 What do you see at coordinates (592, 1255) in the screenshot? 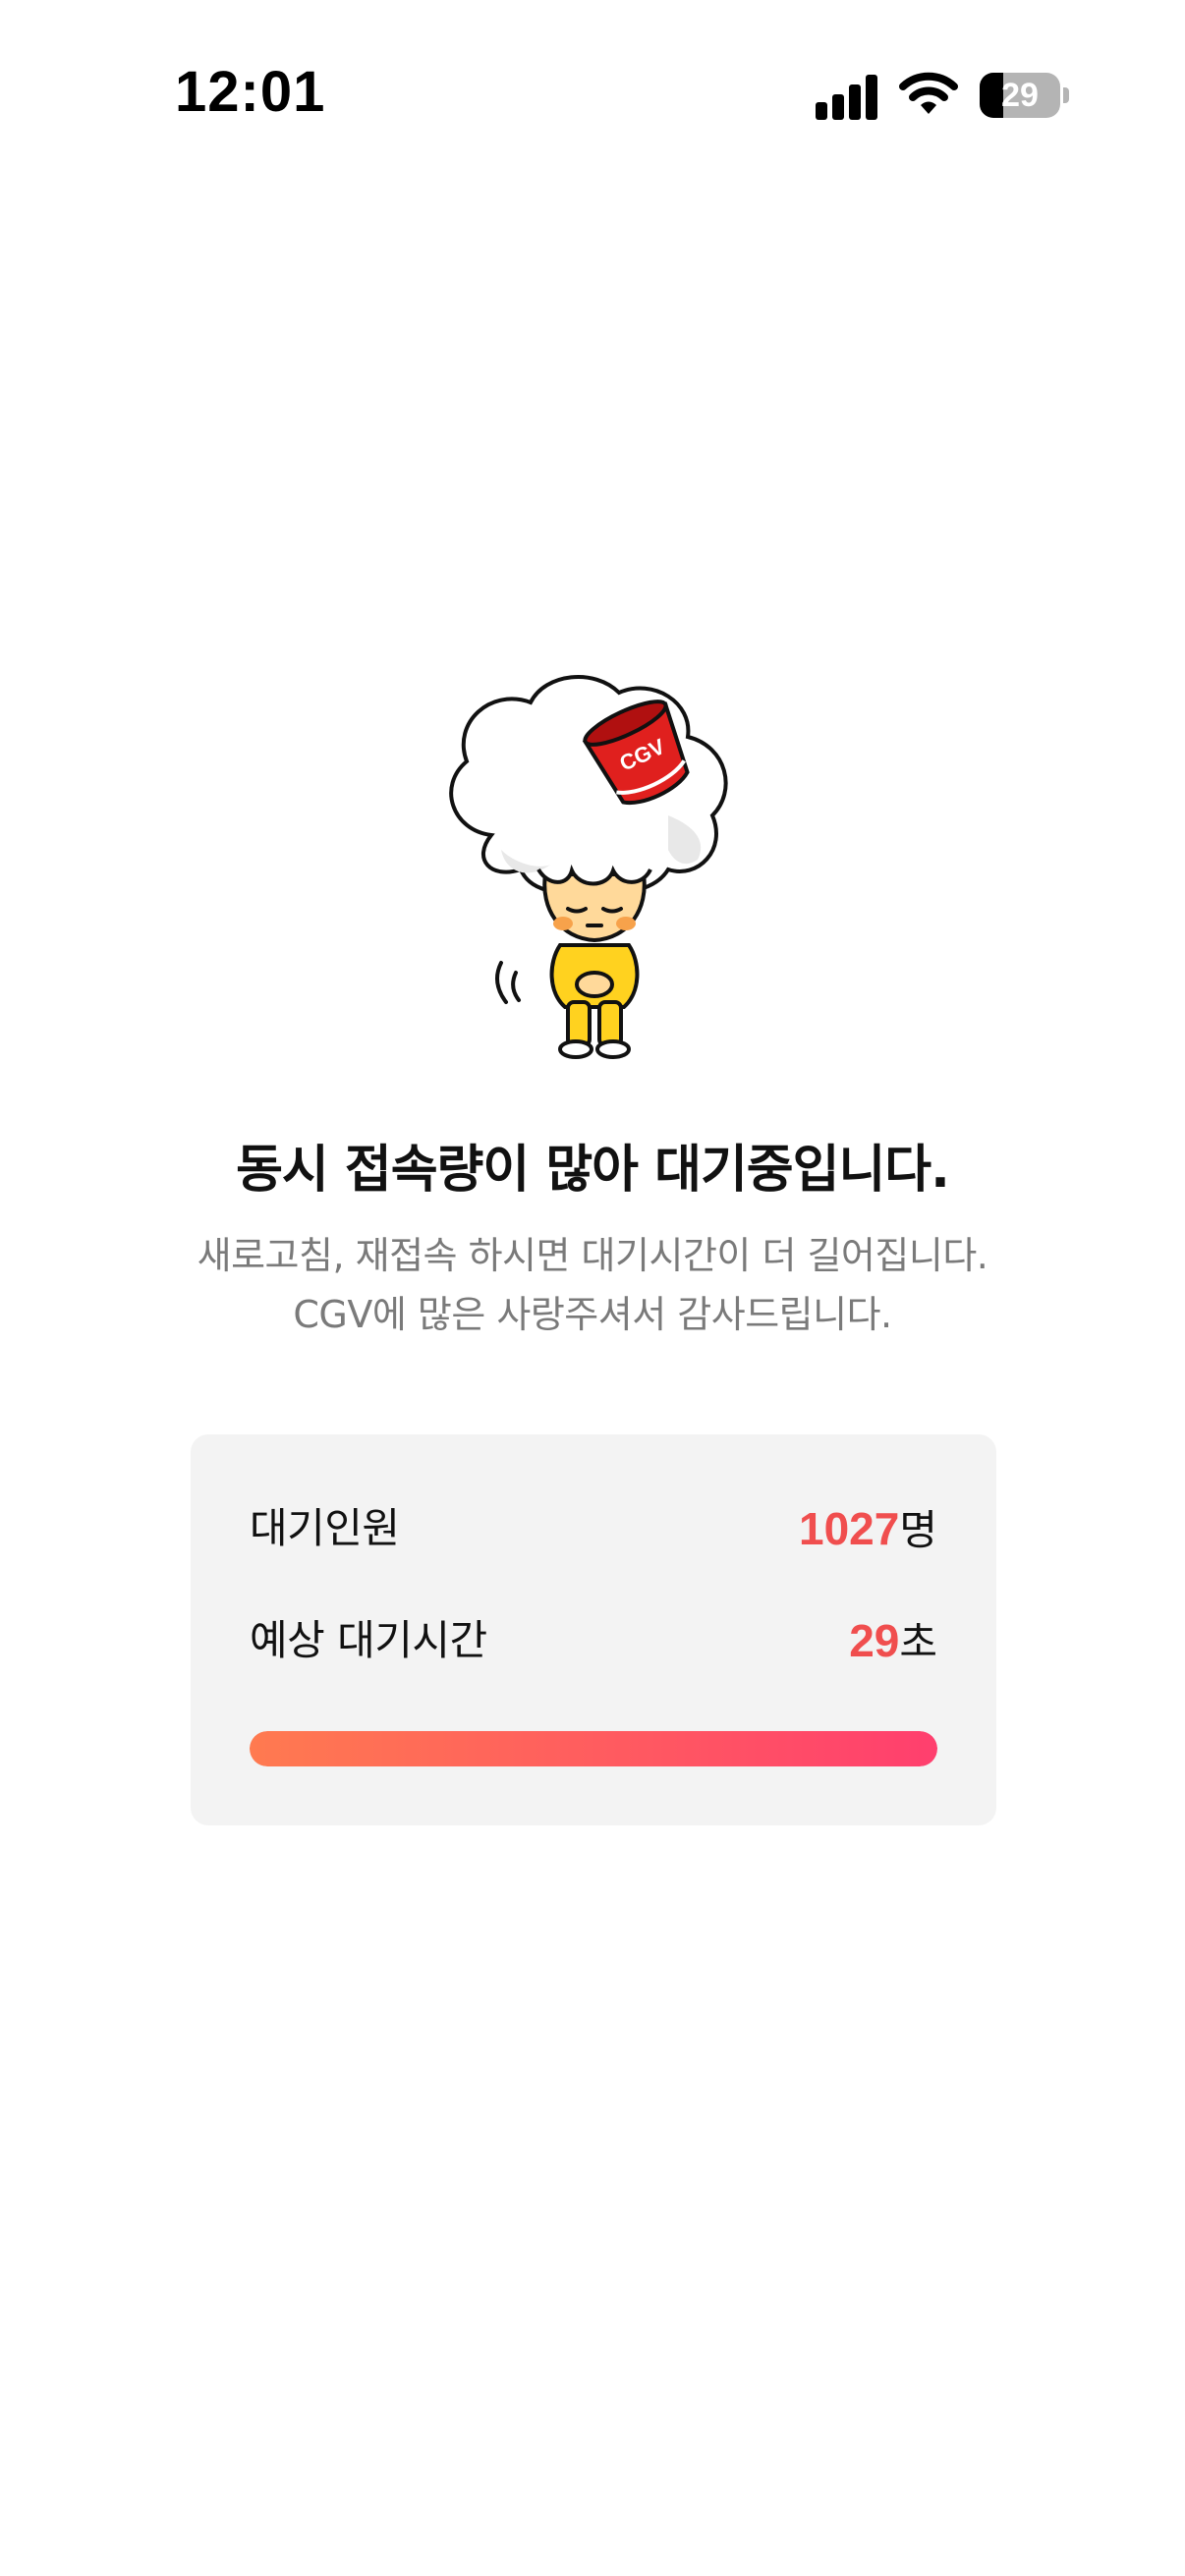
I see `message-line-1: 새로고침, 재접속 하시면 대기시간이 더 길어집니다.` at bounding box center [592, 1255].